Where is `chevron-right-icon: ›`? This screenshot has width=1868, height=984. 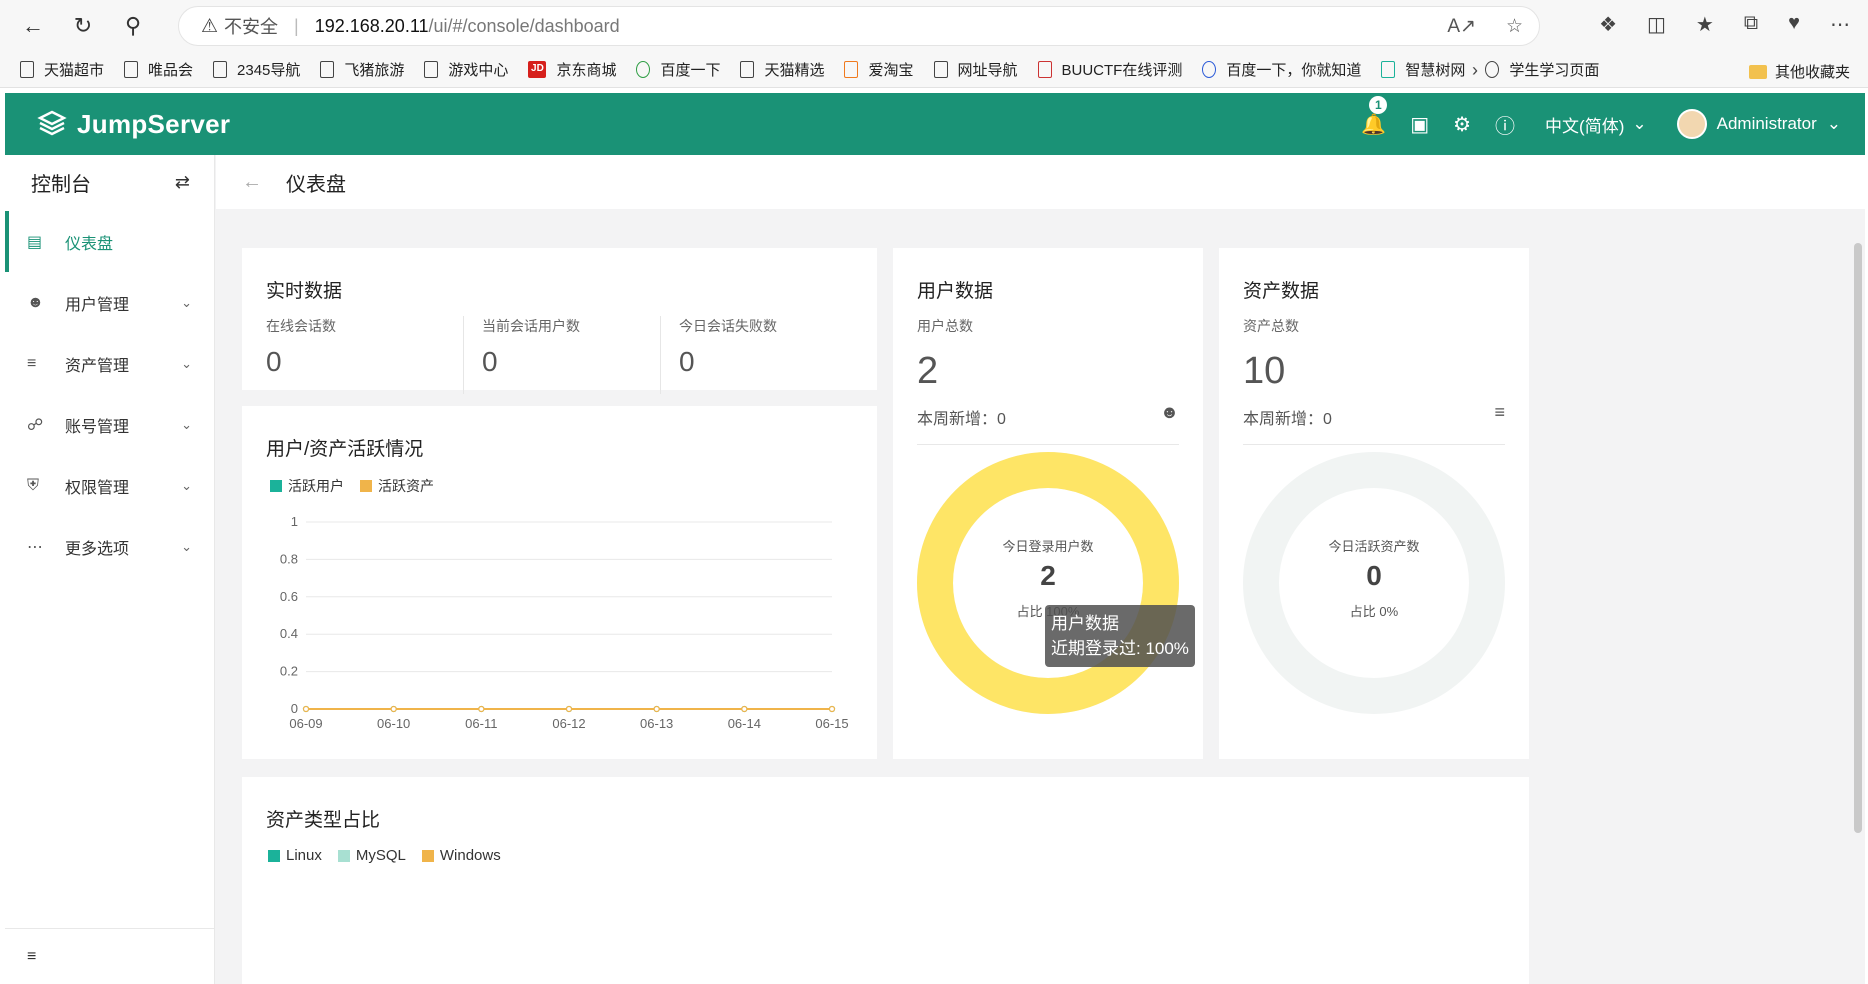
chevron-right-icon: › is located at coordinates (1475, 70).